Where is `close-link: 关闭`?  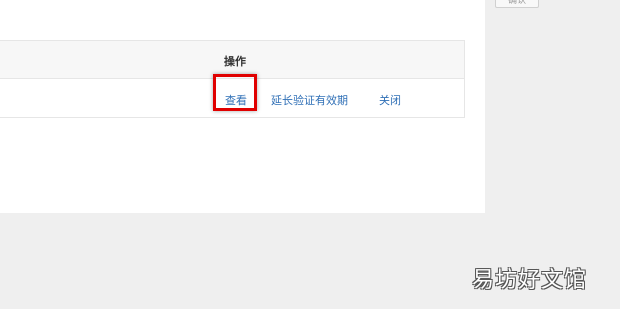
close-link: 关闭 is located at coordinates (390, 100).